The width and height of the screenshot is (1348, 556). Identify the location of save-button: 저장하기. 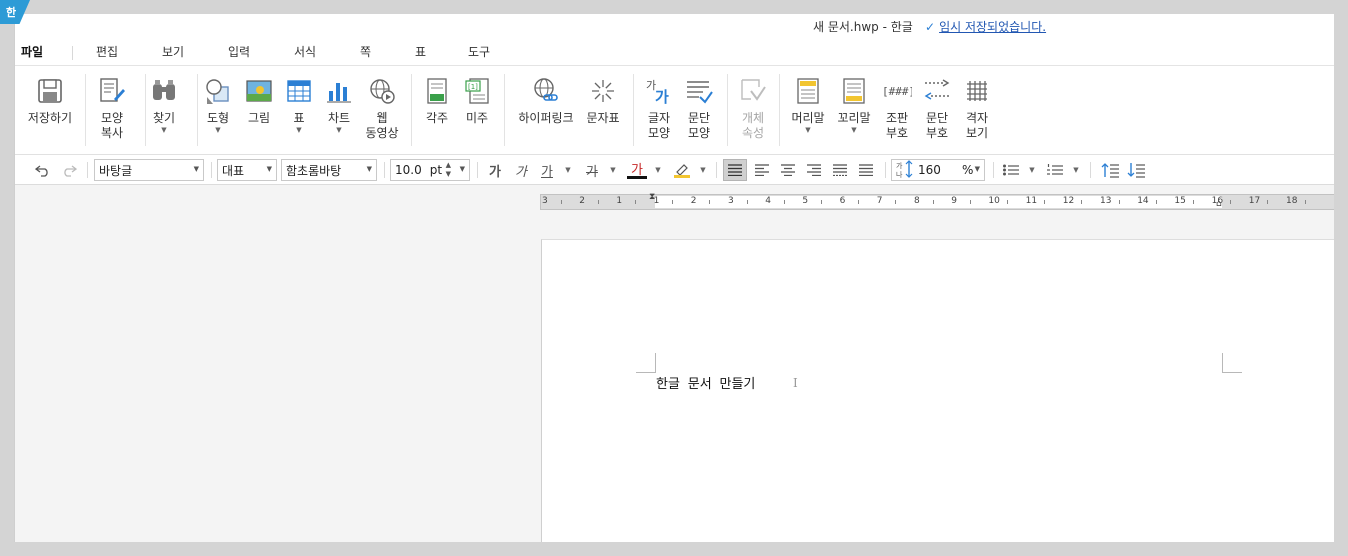
(50, 101).